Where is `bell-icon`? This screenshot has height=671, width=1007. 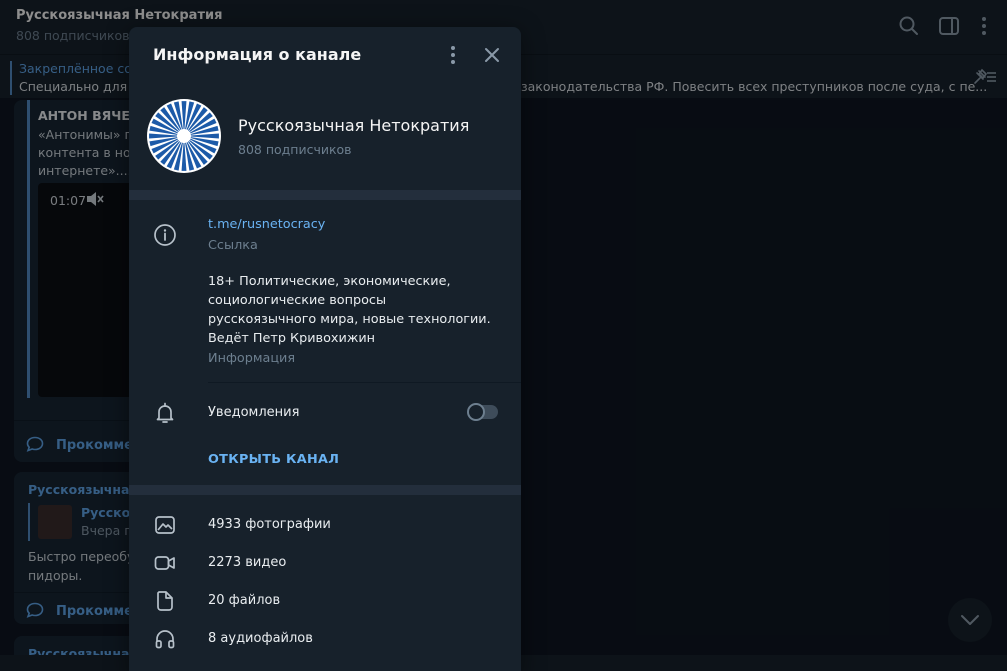
bell-icon is located at coordinates (165, 412).